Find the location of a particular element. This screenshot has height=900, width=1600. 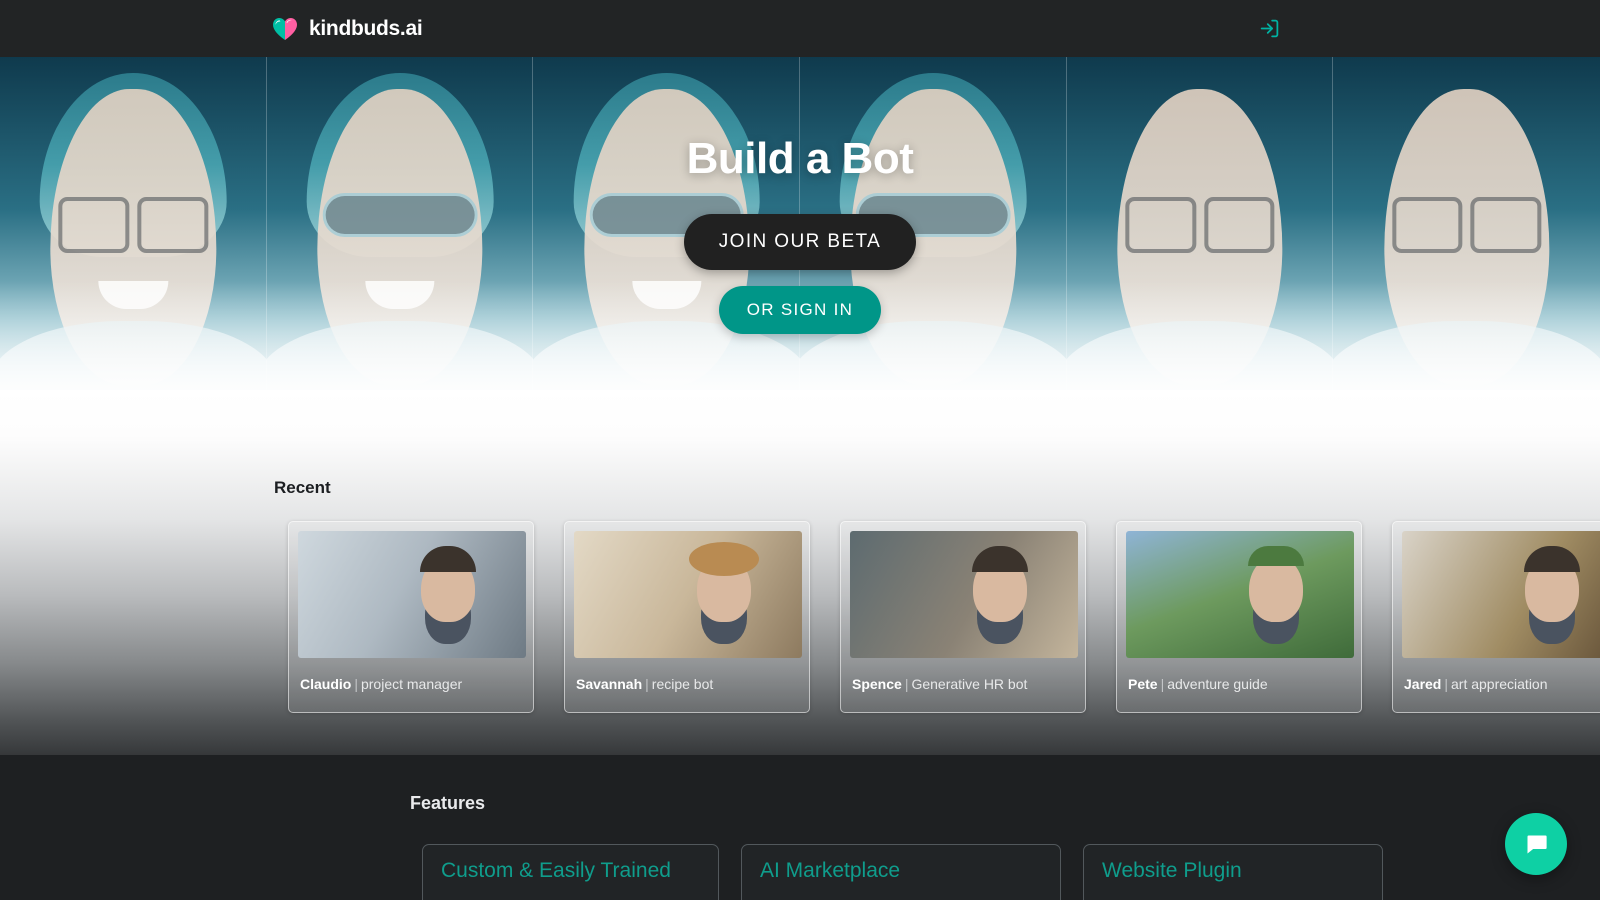

bot-caption: Jared | art appreciation is located at coordinates (1501, 684).